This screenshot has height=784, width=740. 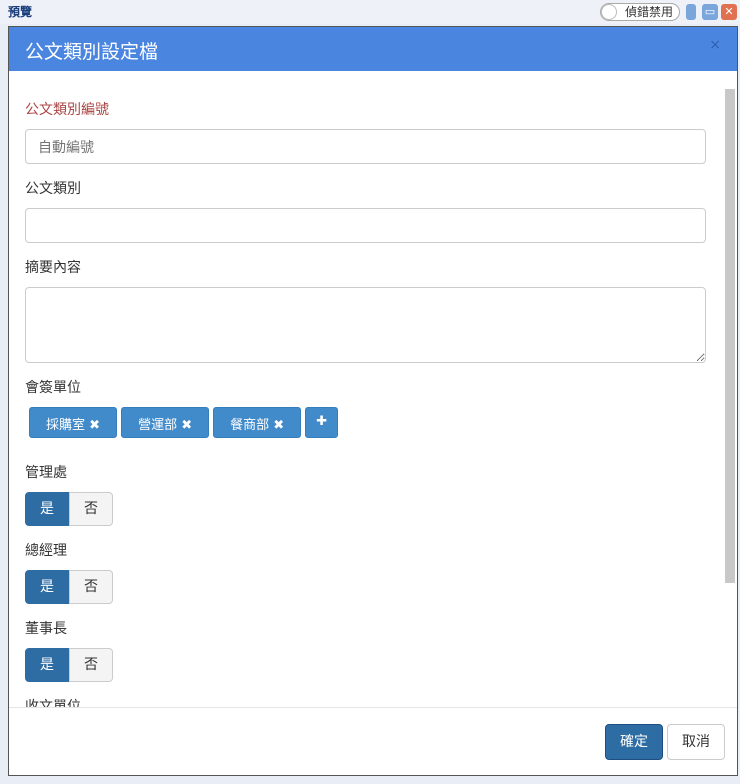 I want to click on toggle-knob, so click(x=609, y=12).